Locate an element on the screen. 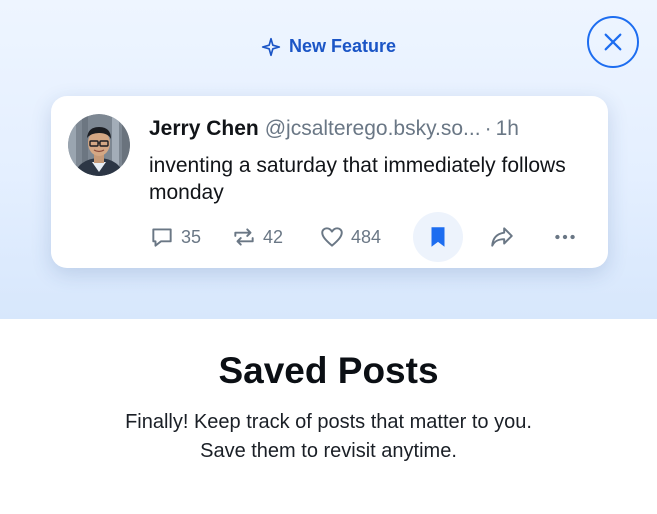 The width and height of the screenshot is (657, 514). repost-count: 42 is located at coordinates (273, 236).